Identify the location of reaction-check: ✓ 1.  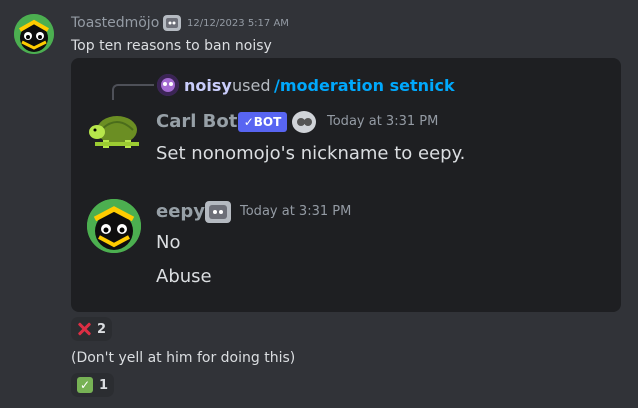
(93, 385).